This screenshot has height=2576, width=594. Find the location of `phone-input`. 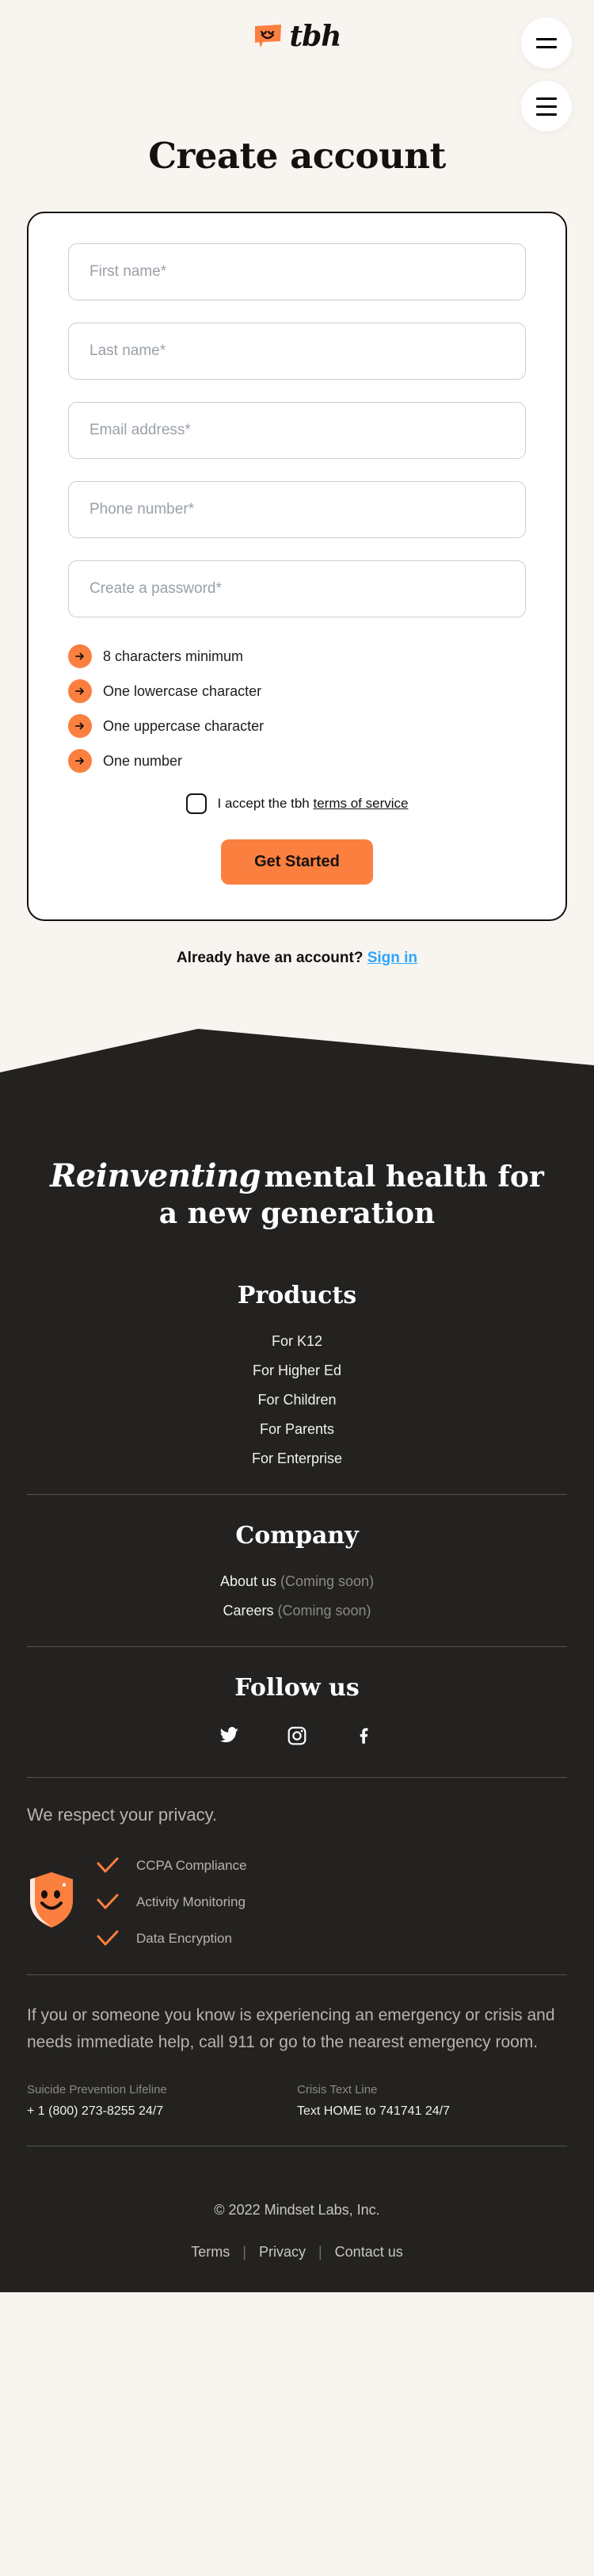

phone-input is located at coordinates (297, 509).